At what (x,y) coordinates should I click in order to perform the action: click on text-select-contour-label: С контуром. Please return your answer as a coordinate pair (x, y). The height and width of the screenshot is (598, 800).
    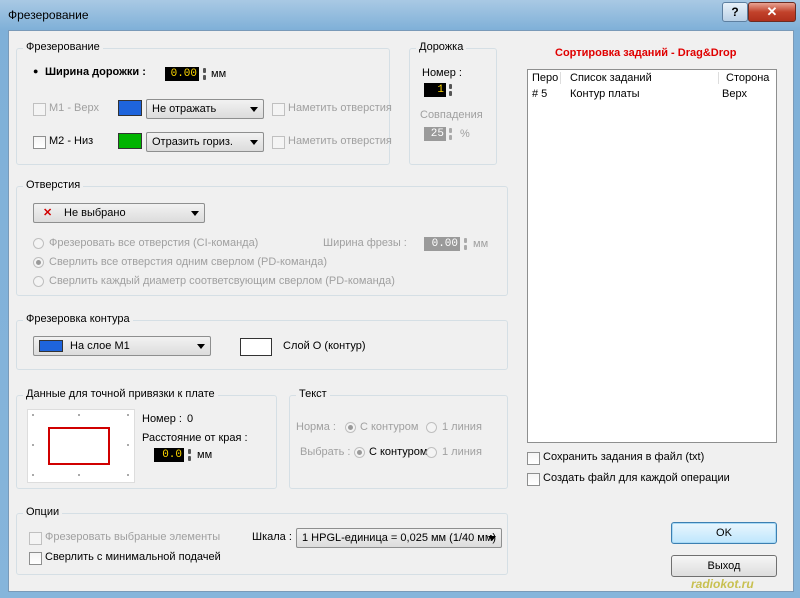
    Looking at the image, I should click on (398, 452).